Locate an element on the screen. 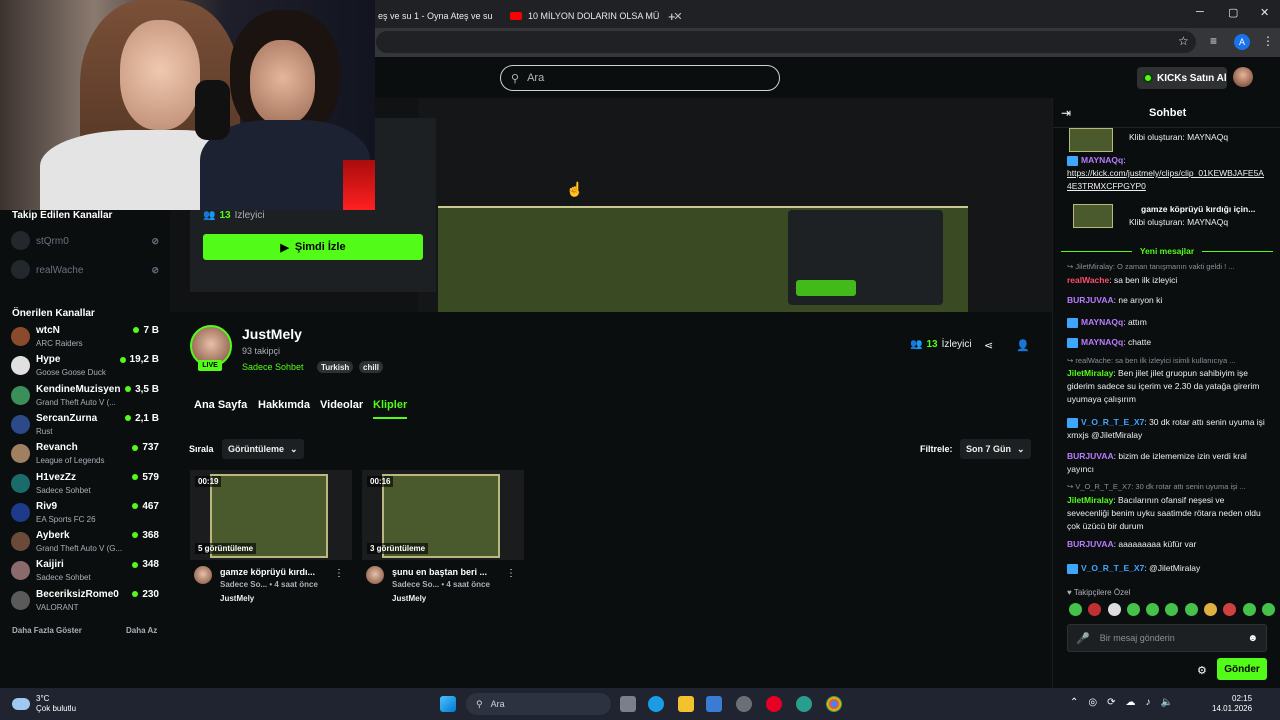 The height and width of the screenshot is (720, 1280). recommended-channel-item: Revanch League of Legends 737 is located at coordinates (86, 455).